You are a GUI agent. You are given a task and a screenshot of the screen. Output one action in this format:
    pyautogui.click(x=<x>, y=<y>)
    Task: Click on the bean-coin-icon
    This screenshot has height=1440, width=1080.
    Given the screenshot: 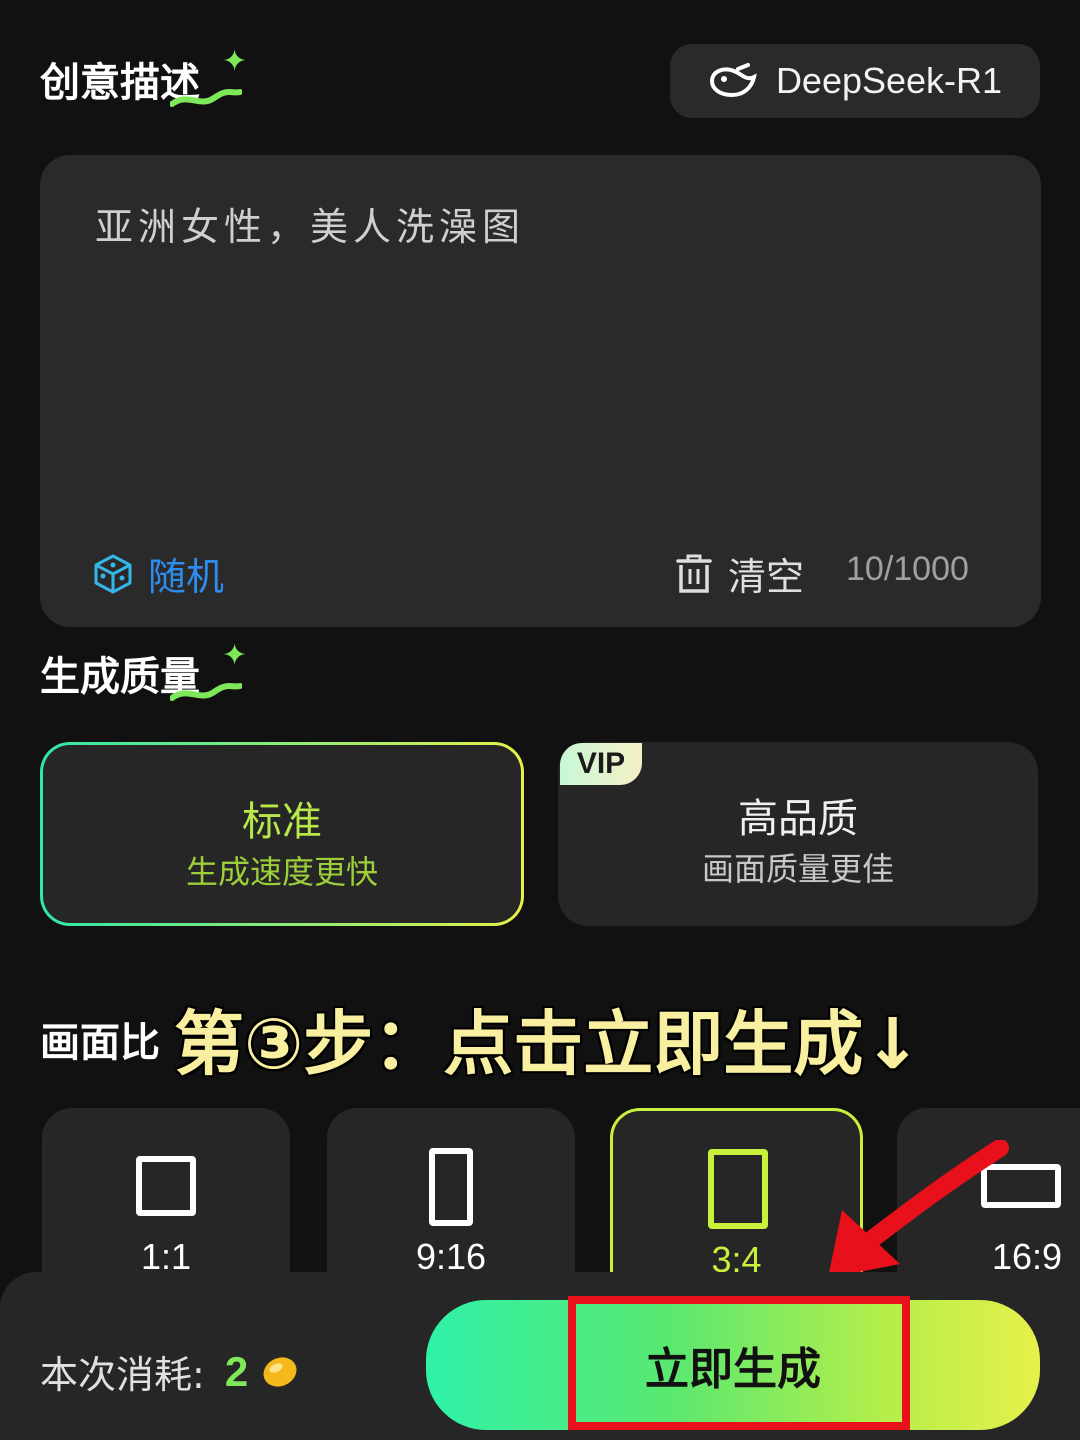 What is the action you would take?
    pyautogui.click(x=280, y=1371)
    